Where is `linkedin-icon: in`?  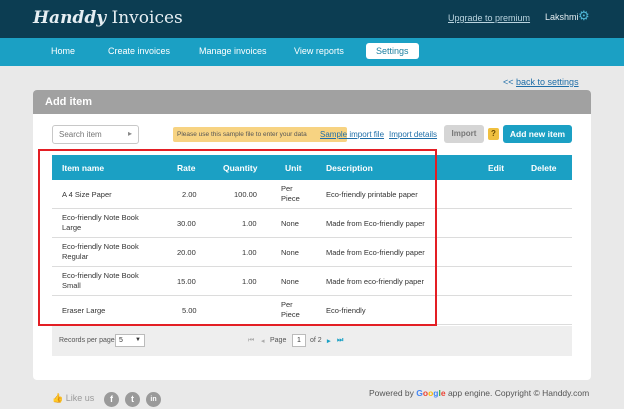
linkedin-icon: in is located at coordinates (153, 399).